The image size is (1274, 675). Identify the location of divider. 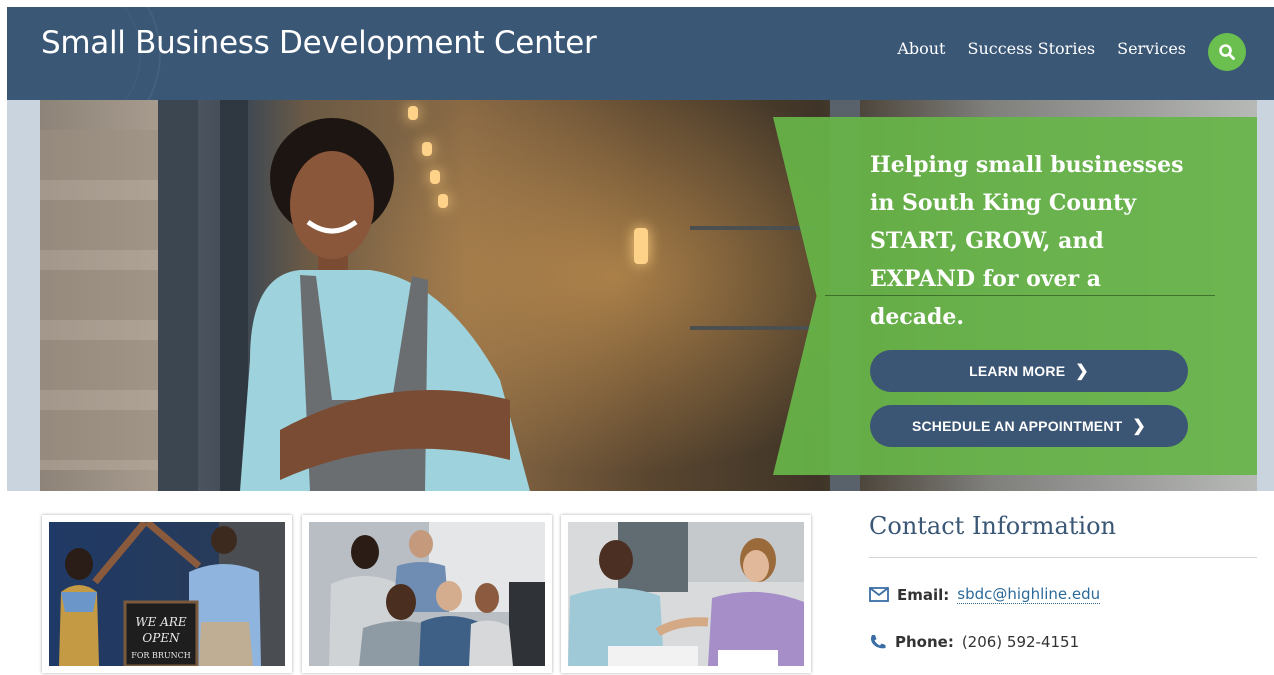
(1063, 557).